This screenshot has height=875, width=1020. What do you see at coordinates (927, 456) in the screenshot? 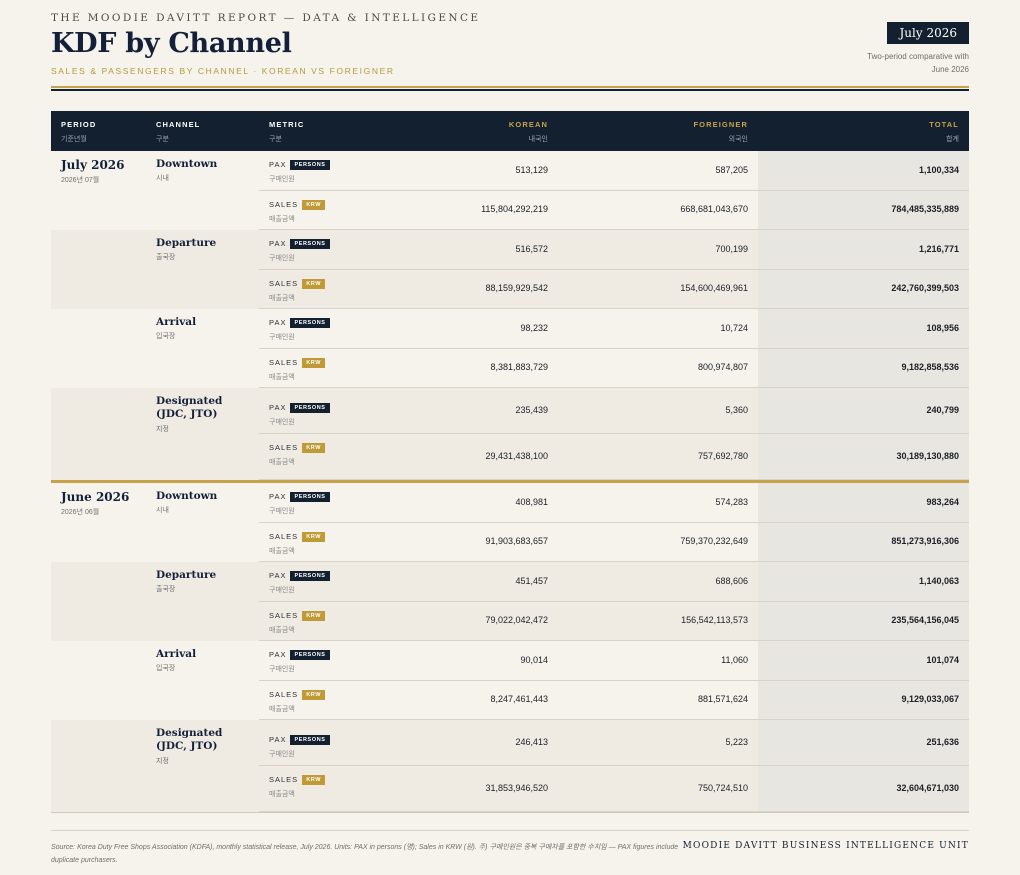
I see `total-value: 30,189,130,880` at bounding box center [927, 456].